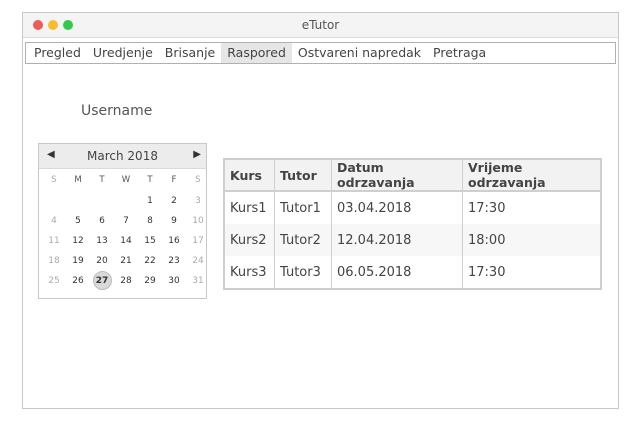 The image size is (629, 424). What do you see at coordinates (150, 221) in the screenshot?
I see `calendar-day: 8` at bounding box center [150, 221].